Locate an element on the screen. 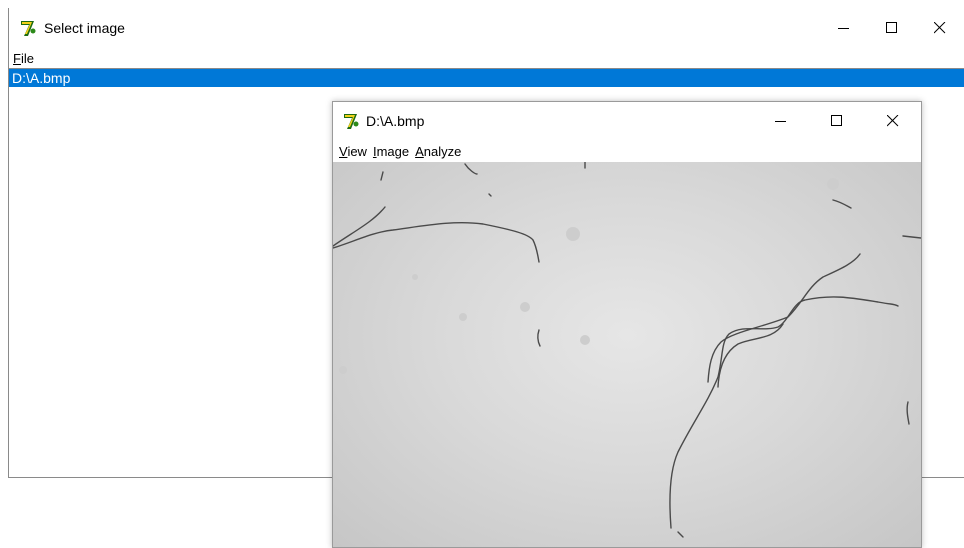  image-close-button is located at coordinates (893, 121).